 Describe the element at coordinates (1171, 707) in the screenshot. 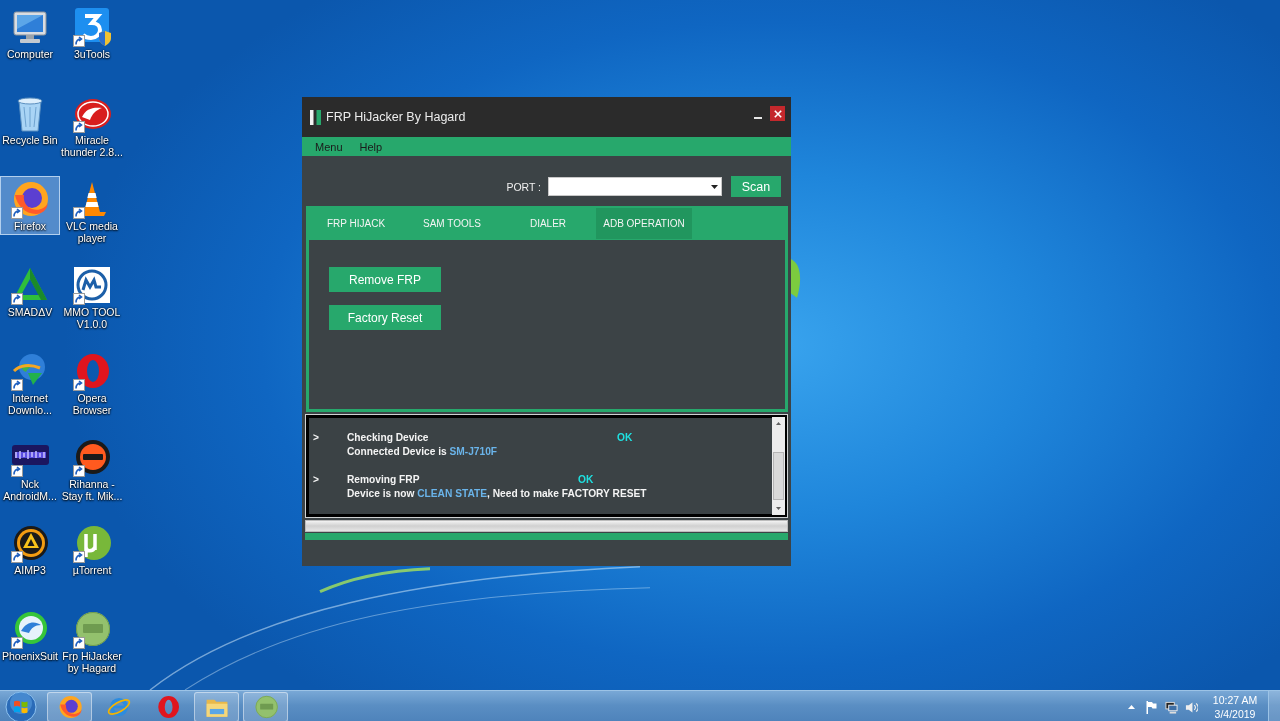

I see `network-icon` at that location.